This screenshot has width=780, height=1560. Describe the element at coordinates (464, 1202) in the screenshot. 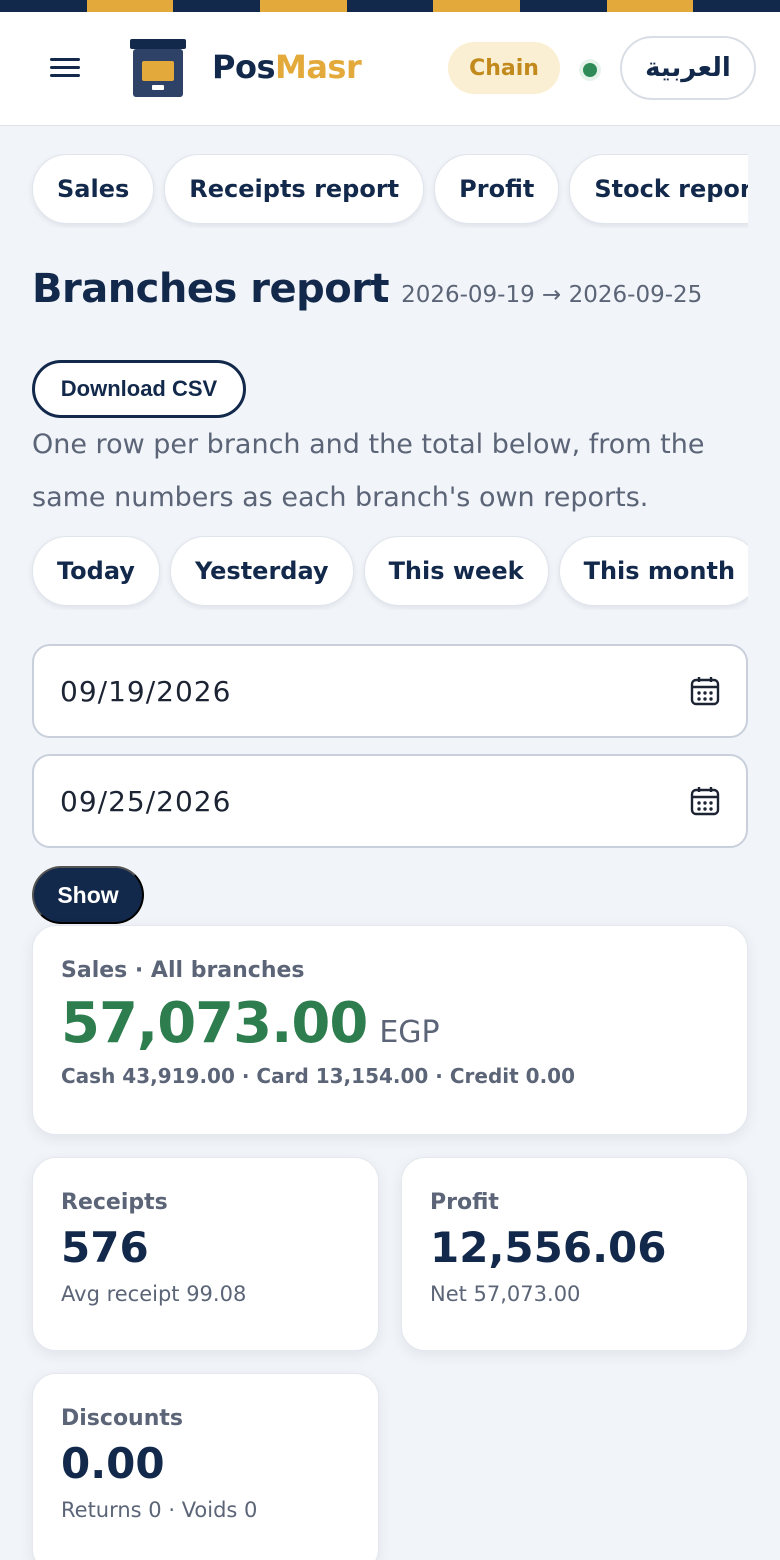

I see `profit-label: Profit` at that location.